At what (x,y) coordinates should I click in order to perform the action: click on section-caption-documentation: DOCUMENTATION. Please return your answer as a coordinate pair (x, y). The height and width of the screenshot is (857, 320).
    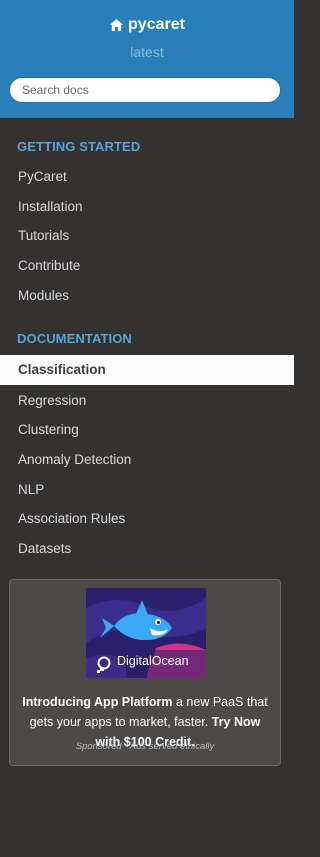
    Looking at the image, I should click on (74, 338).